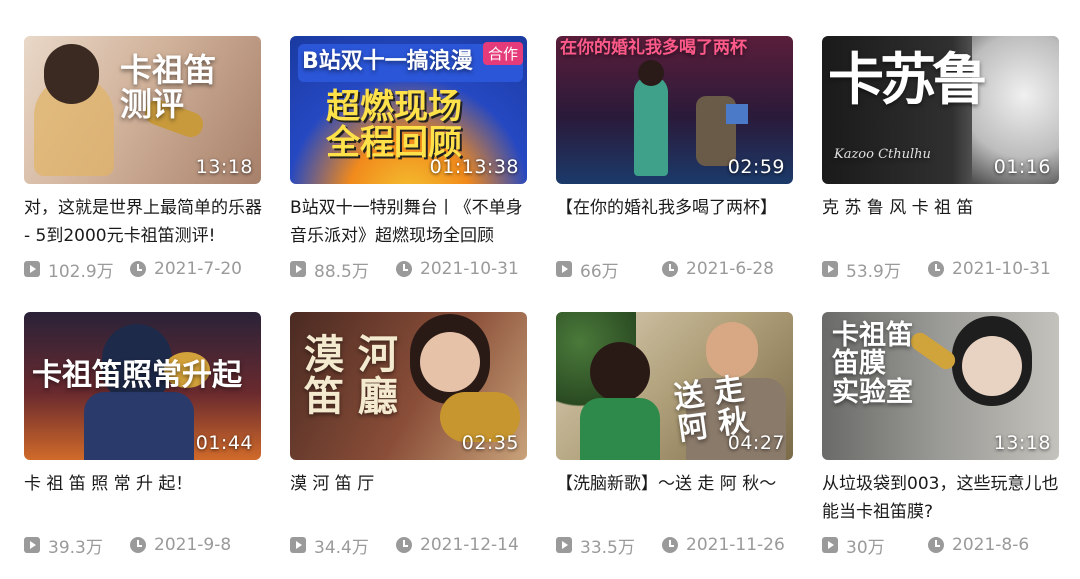  What do you see at coordinates (908, 80) in the screenshot?
I see `thumbnail-caption: 卡苏鲁` at bounding box center [908, 80].